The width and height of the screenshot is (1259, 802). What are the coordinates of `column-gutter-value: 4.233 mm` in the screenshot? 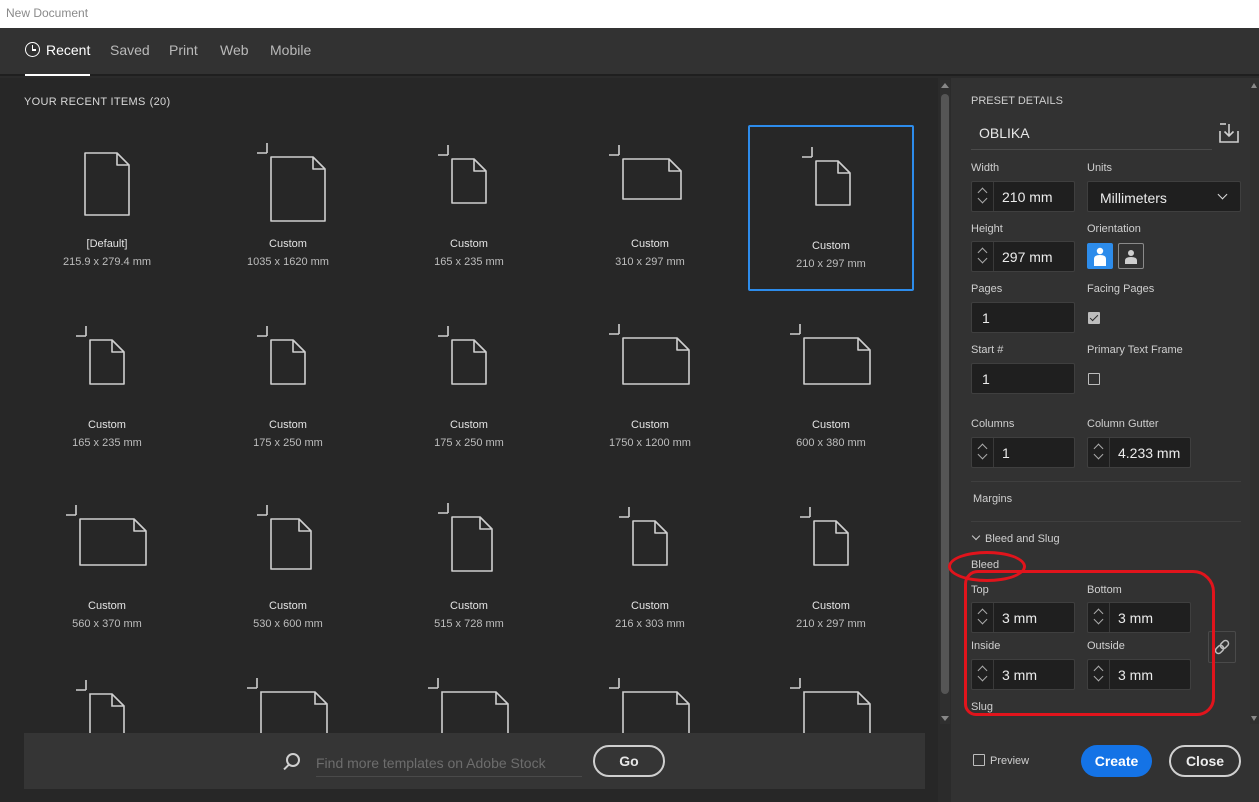 It's located at (1149, 453).